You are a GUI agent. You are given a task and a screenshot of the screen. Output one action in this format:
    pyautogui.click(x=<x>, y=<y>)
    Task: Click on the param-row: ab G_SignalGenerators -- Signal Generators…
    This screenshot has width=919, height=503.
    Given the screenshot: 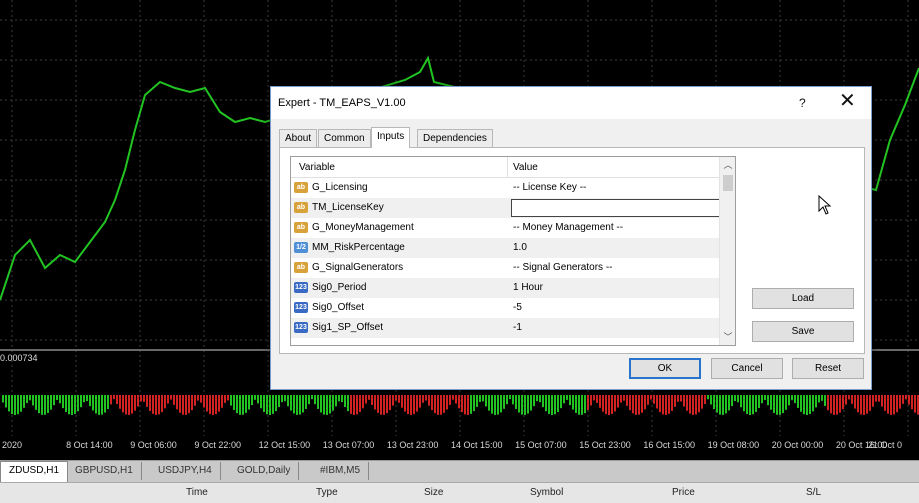 What is the action you would take?
    pyautogui.click(x=505, y=268)
    